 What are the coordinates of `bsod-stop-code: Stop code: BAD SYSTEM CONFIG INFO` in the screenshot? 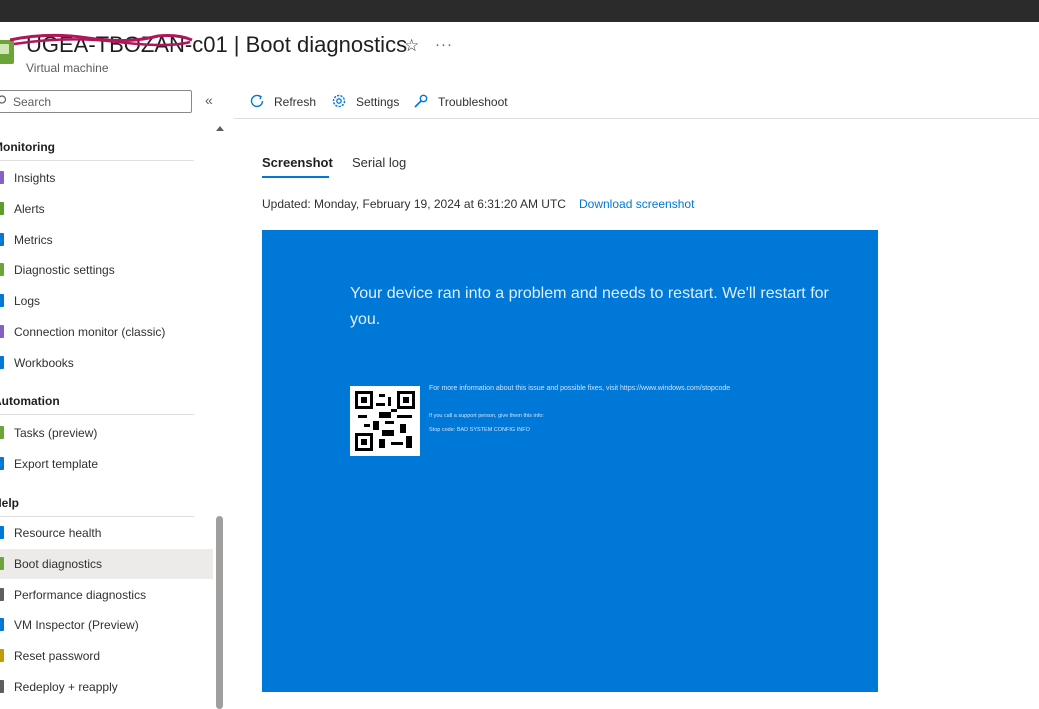 It's located at (479, 430).